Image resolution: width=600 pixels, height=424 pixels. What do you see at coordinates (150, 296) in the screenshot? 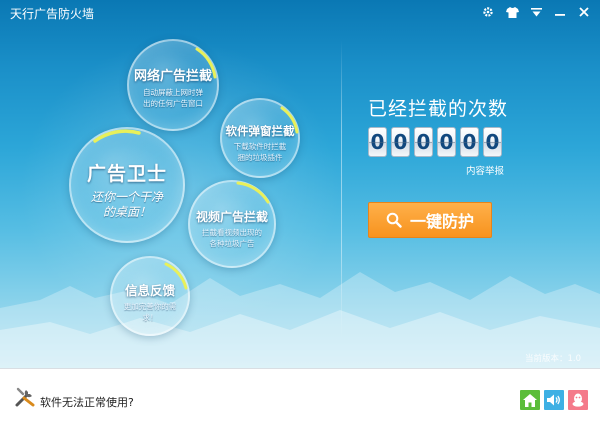
I see `bubble-feedback: 信息反馈 更加完善你的需求！` at bounding box center [150, 296].